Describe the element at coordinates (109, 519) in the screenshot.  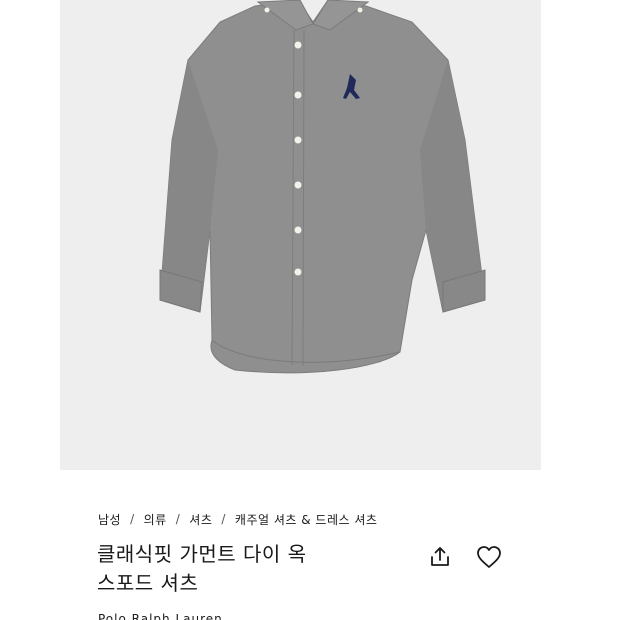
I see `breadcrumb-item-men: 남성` at that location.